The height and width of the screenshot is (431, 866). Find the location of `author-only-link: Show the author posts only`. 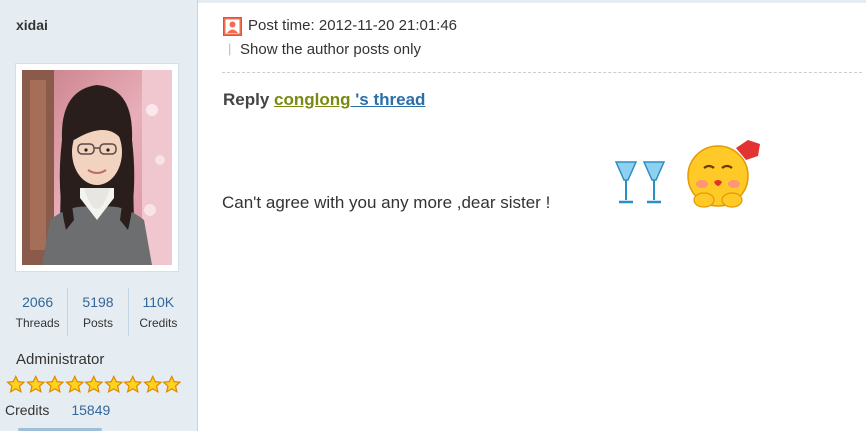

author-only-link: Show the author posts only is located at coordinates (330, 49).